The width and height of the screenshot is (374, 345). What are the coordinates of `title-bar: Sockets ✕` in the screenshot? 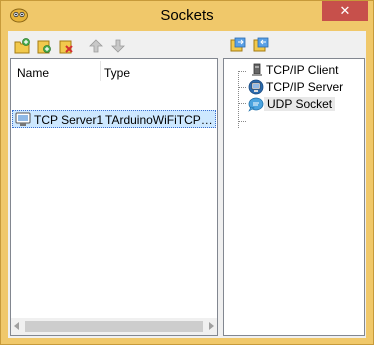 It's located at (187, 16).